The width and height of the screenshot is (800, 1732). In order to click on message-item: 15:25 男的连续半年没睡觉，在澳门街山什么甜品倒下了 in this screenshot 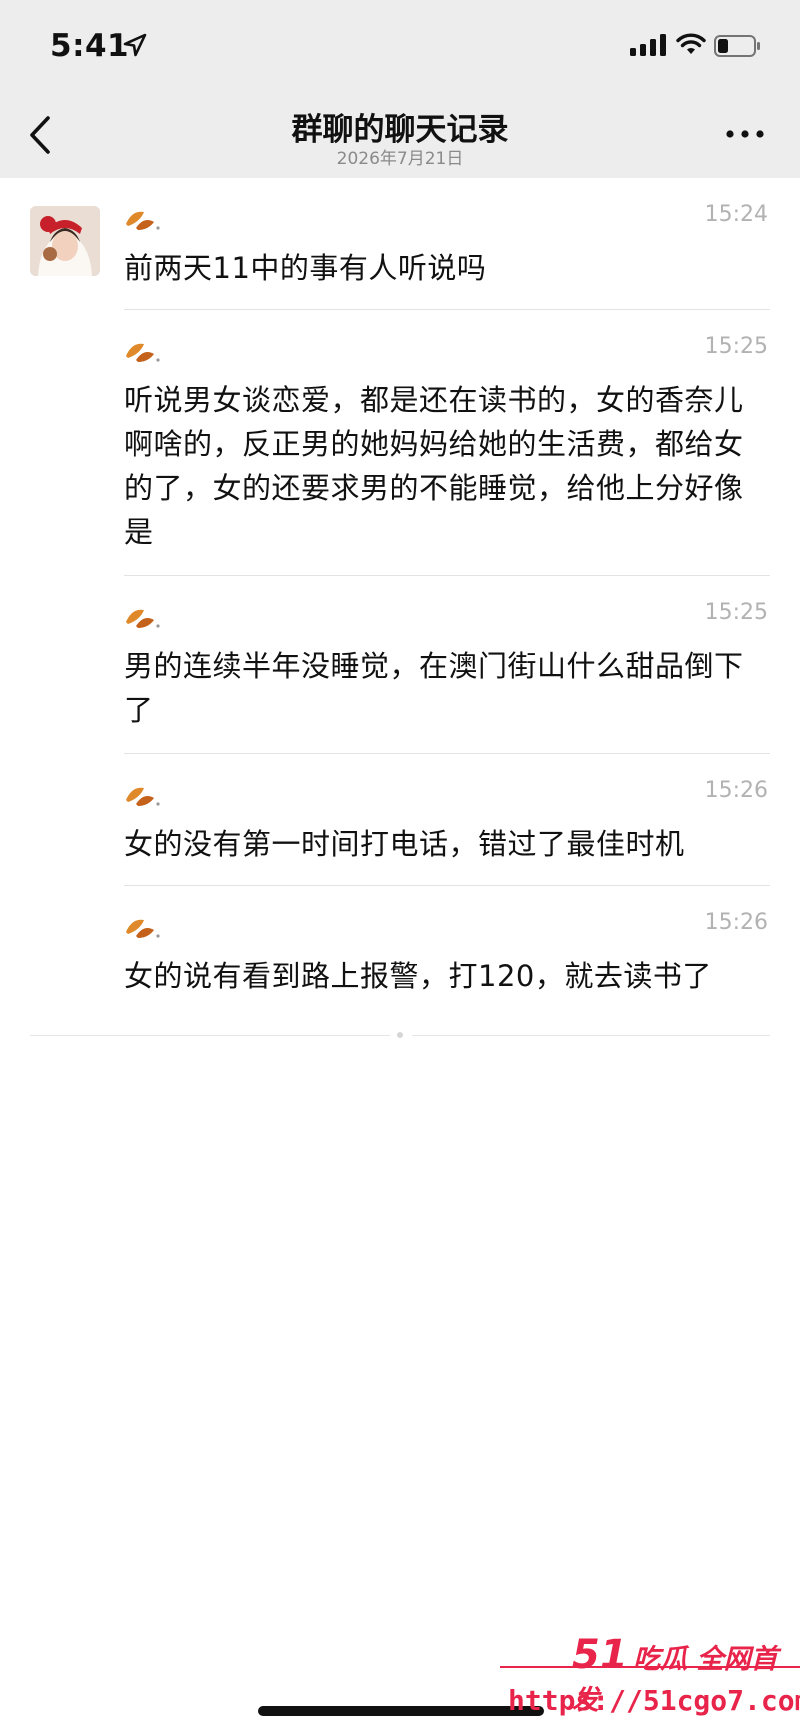, I will do `click(447, 666)`.